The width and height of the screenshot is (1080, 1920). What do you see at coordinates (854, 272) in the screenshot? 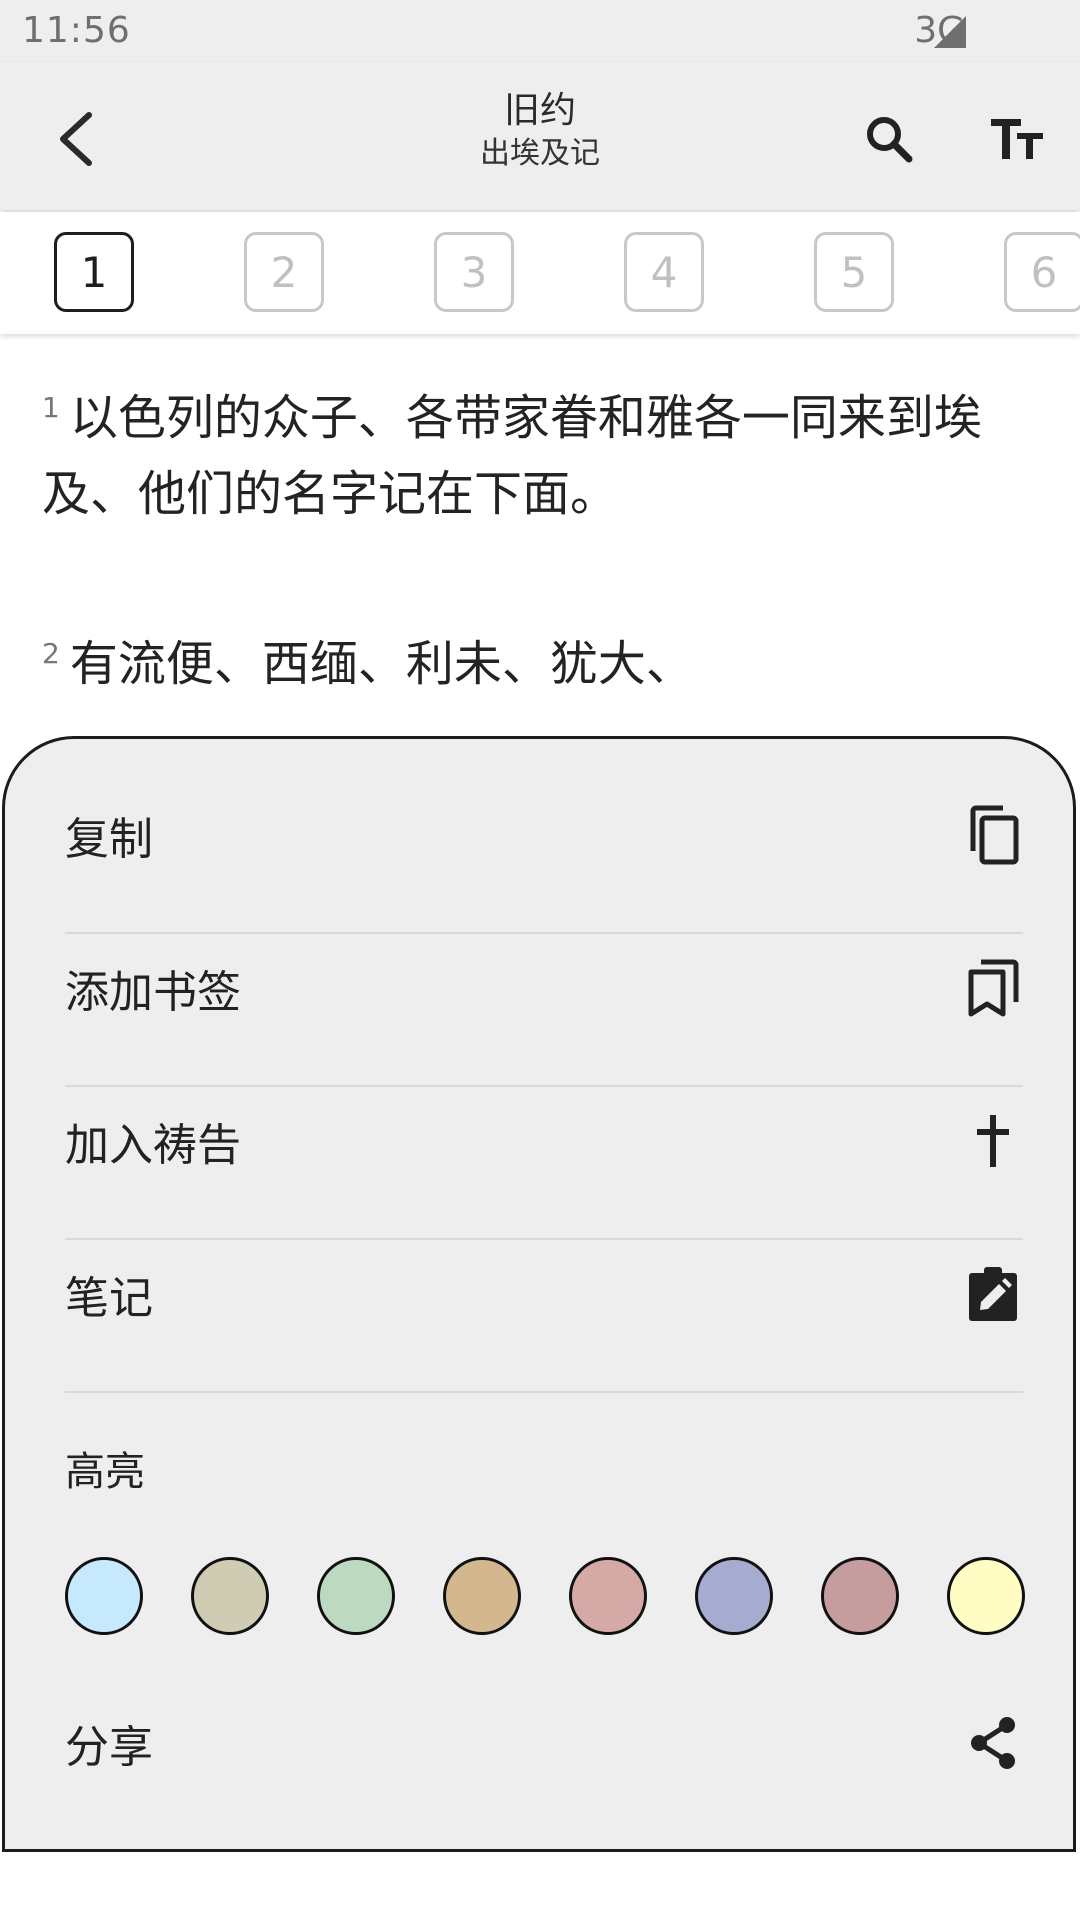
I see `chapter-chip-5: 5` at bounding box center [854, 272].